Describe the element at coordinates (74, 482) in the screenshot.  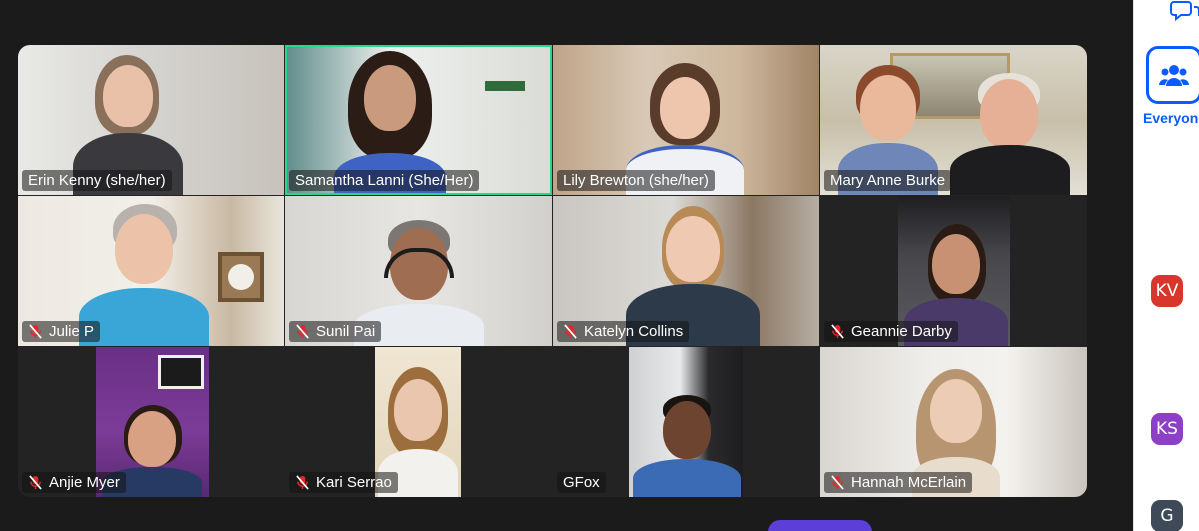
I see `participant-name-tag: Anjie Myer` at that location.